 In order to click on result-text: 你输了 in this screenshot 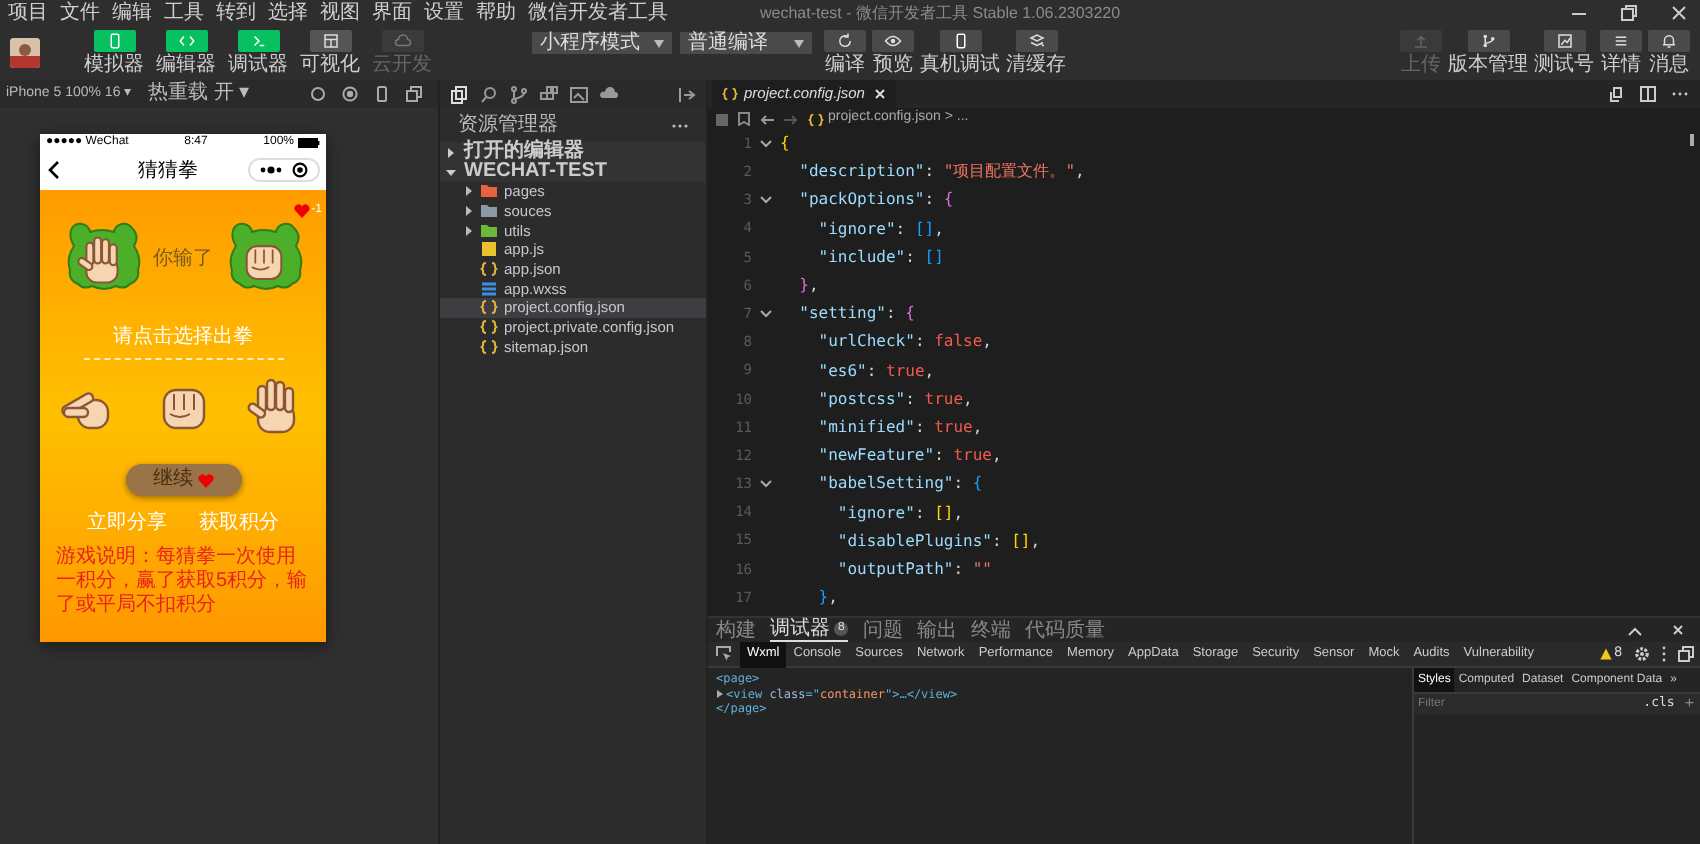, I will do `click(183, 259)`.